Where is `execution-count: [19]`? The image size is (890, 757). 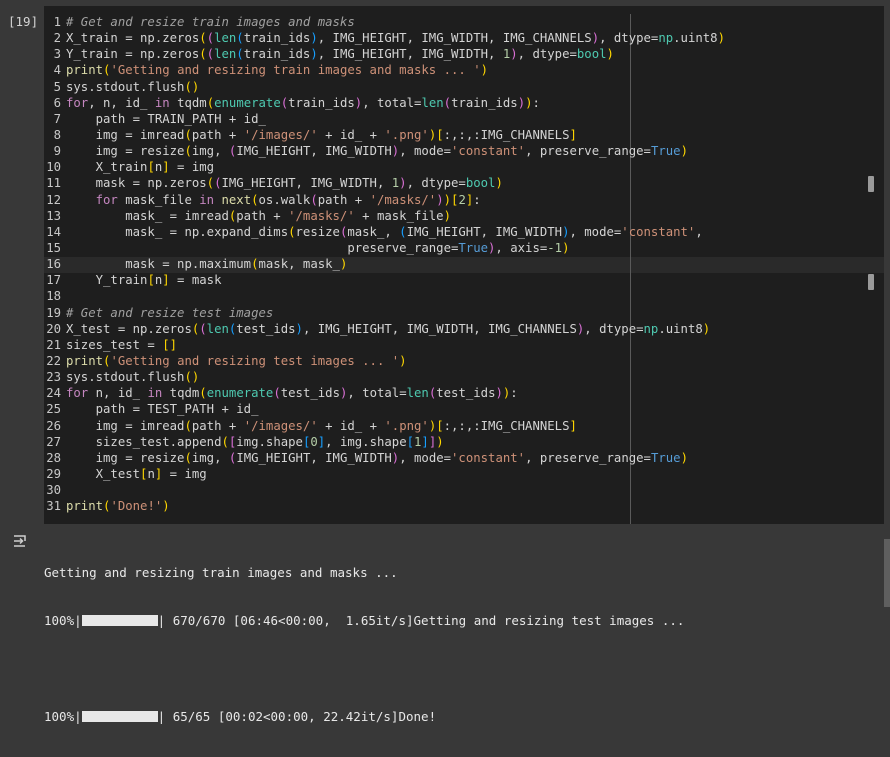 execution-count: [19] is located at coordinates (23, 21).